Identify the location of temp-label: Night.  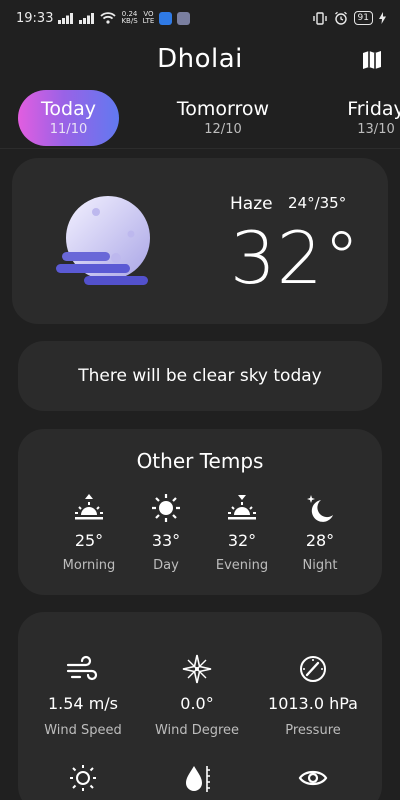
(320, 565).